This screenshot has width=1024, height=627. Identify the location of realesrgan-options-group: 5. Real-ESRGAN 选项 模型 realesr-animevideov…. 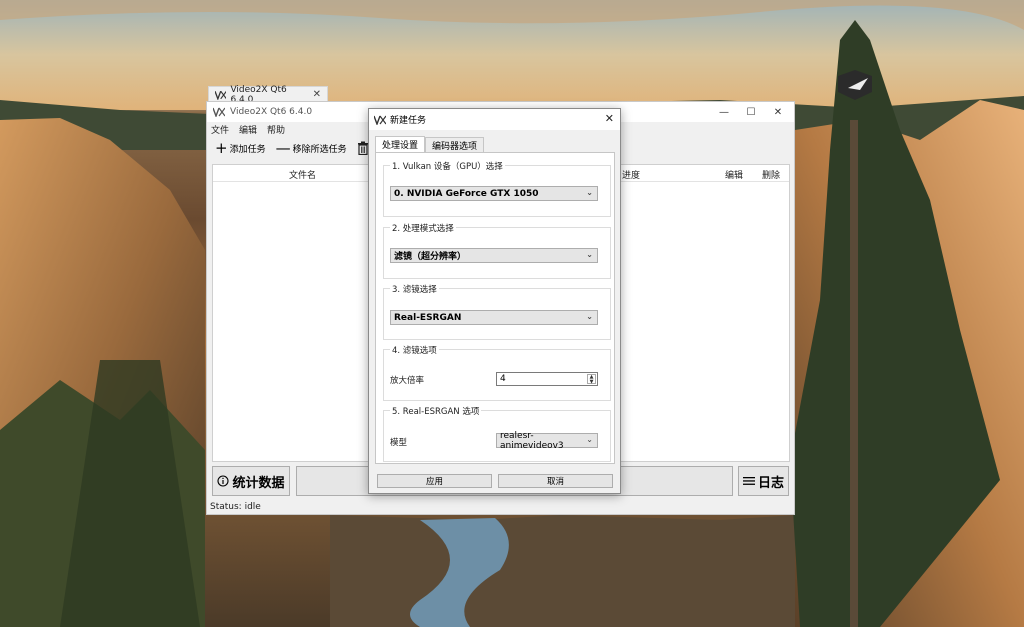
(497, 433).